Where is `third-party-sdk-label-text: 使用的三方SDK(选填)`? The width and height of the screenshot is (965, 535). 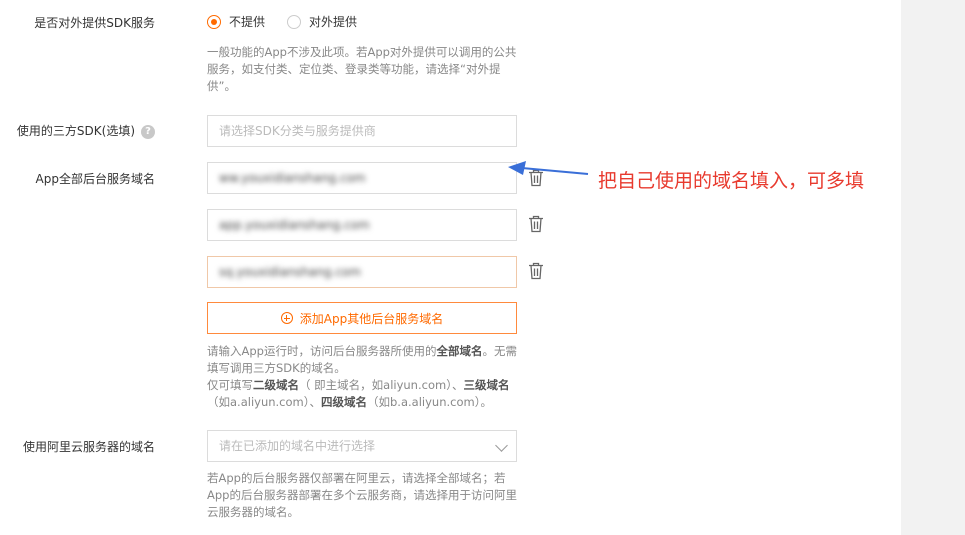
third-party-sdk-label-text: 使用的三方SDK(选填) is located at coordinates (75, 131).